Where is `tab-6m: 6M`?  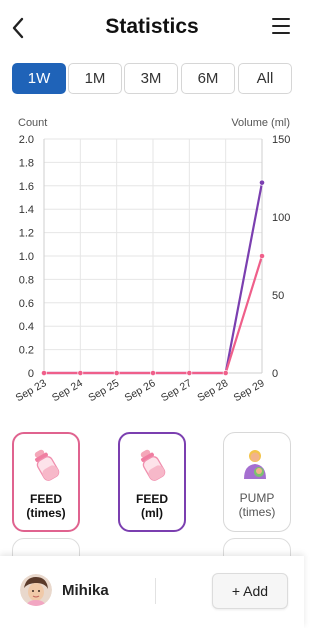 tab-6m: 6M is located at coordinates (208, 78).